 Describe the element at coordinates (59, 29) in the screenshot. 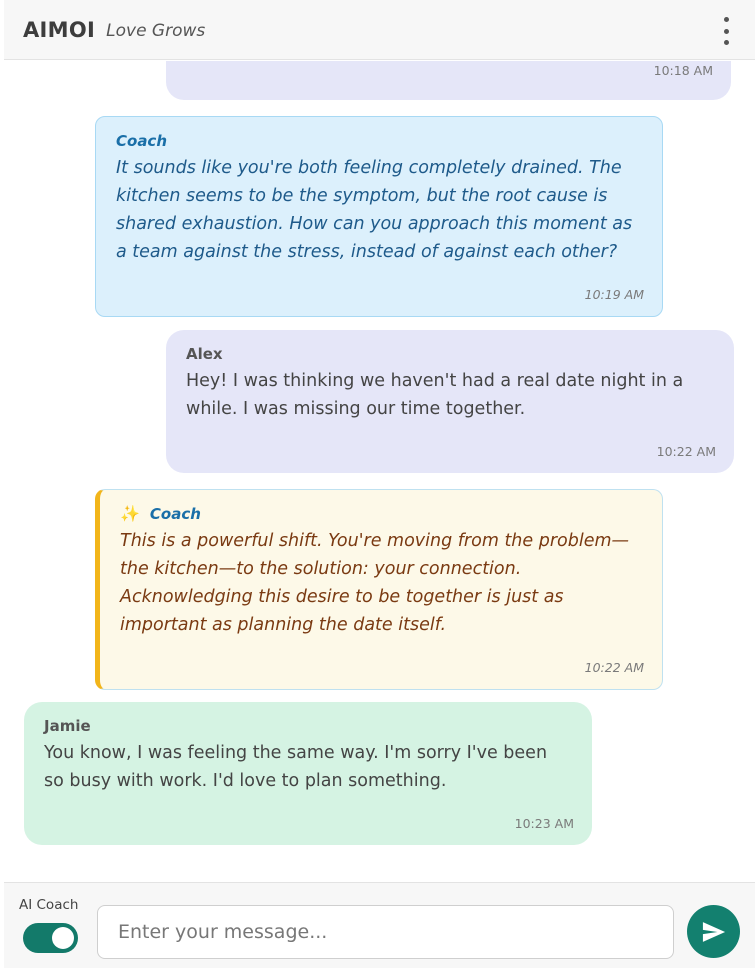

I see `app-title: AIMOI` at that location.